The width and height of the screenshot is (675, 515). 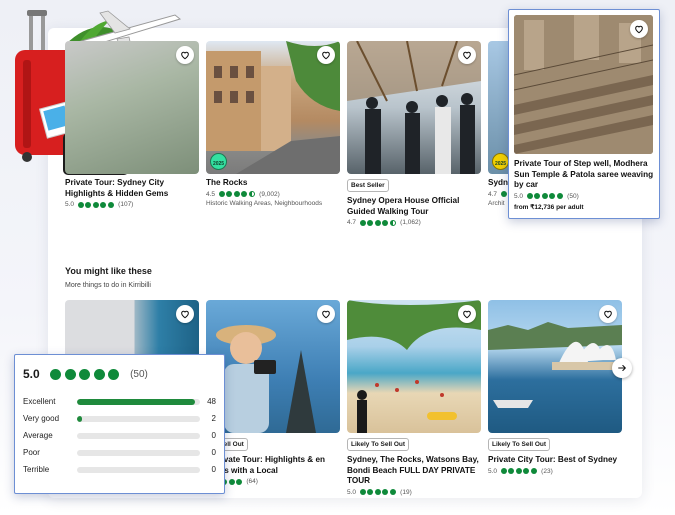 What do you see at coordinates (213, 418) in the screenshot?
I see `rating-bar-count: 2` at bounding box center [213, 418].